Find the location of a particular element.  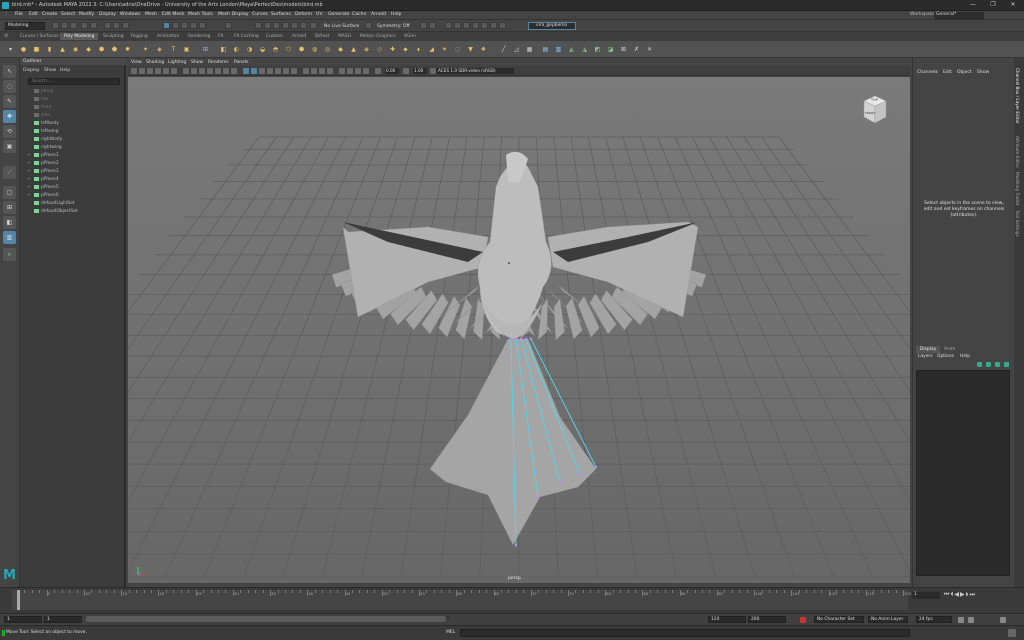

select-component-icon is located at coordinates (125, 25).